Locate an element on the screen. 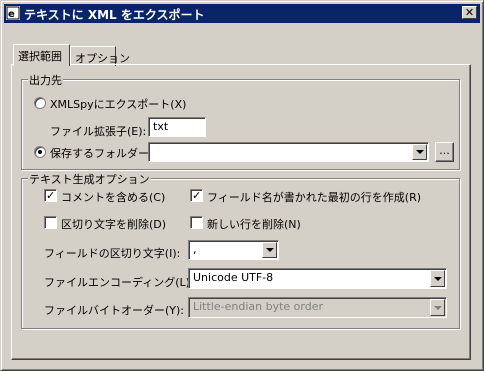 This screenshot has width=484, height=371. save-folder-dropdown-button is located at coordinates (419, 152).